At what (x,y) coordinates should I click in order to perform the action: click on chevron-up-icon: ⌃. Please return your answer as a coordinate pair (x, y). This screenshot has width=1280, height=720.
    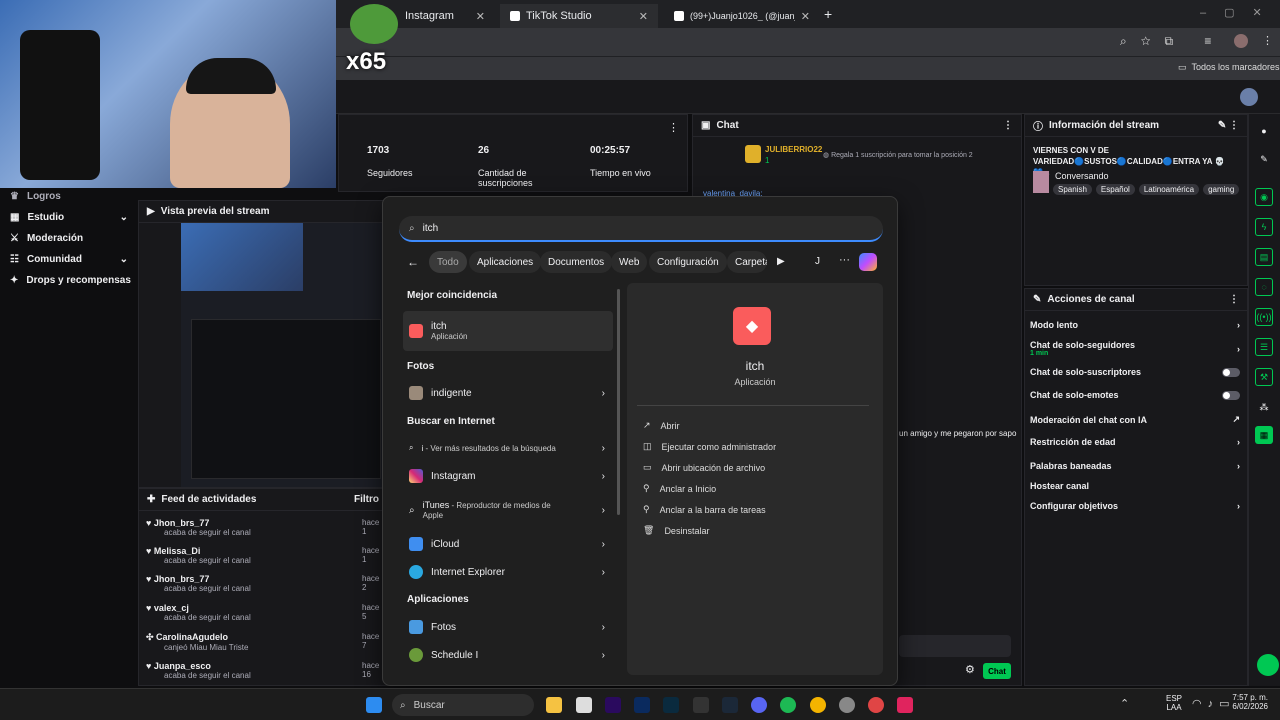
    Looking at the image, I should click on (1124, 703).